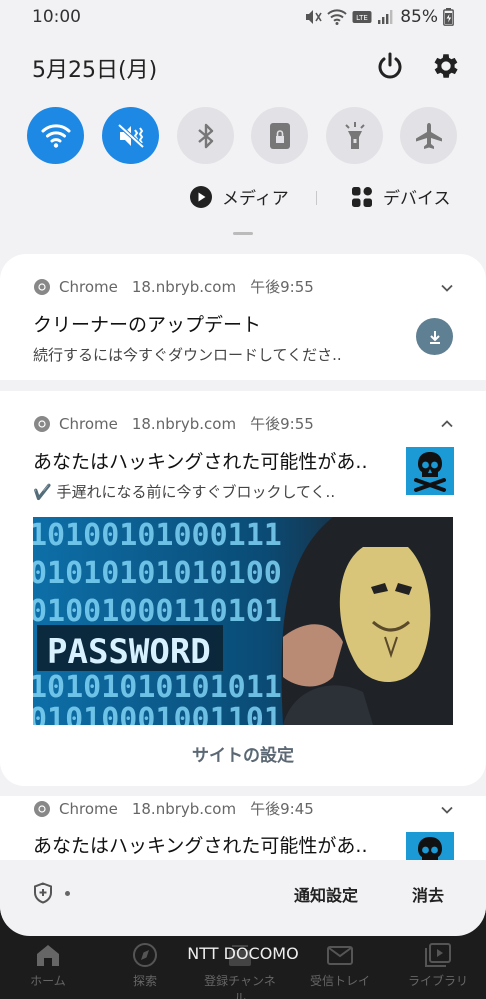 This screenshot has height=999, width=486. What do you see at coordinates (282, 809) in the screenshot?
I see `notification-time: 午後9:45` at bounding box center [282, 809].